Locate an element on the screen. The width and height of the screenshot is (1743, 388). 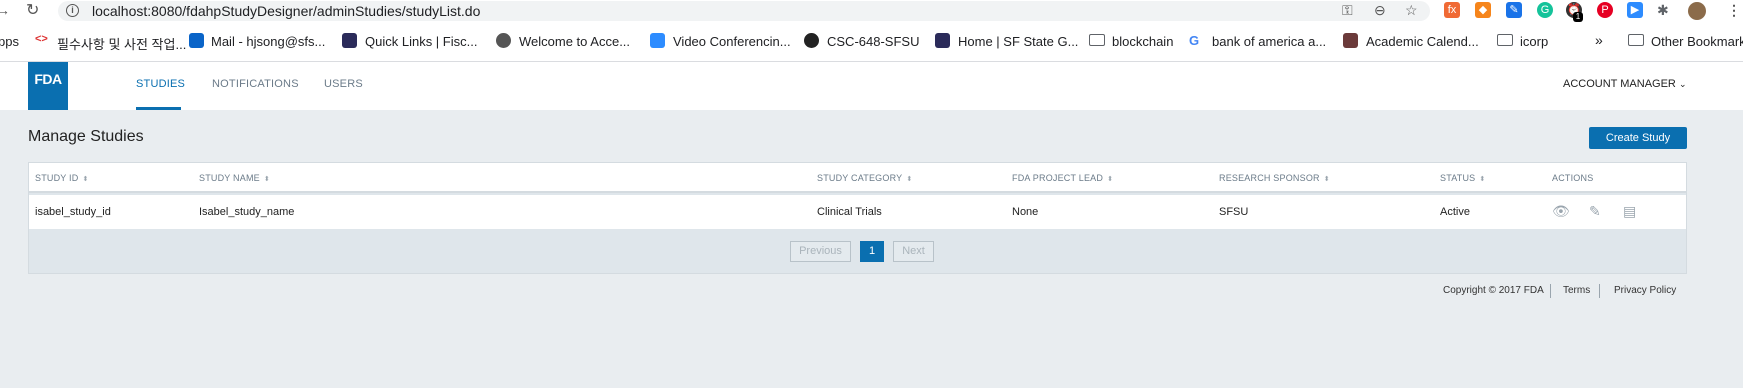
bookmark-folder: blockchain is located at coordinates (1142, 41).